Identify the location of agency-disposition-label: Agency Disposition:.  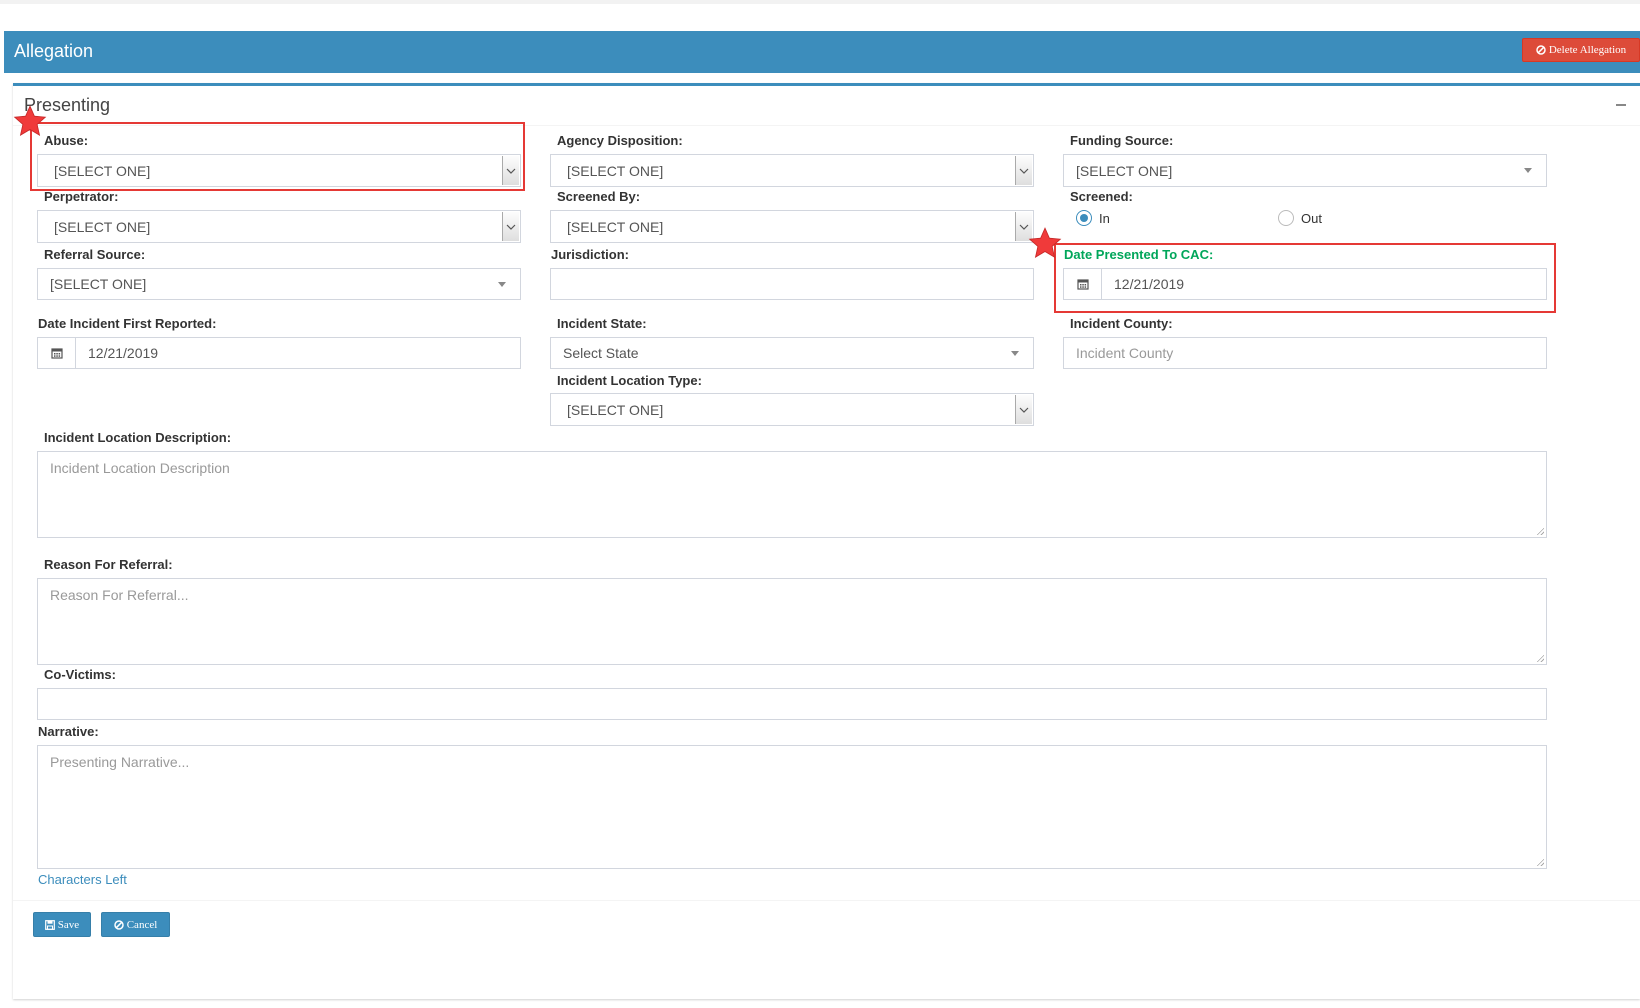
(620, 140).